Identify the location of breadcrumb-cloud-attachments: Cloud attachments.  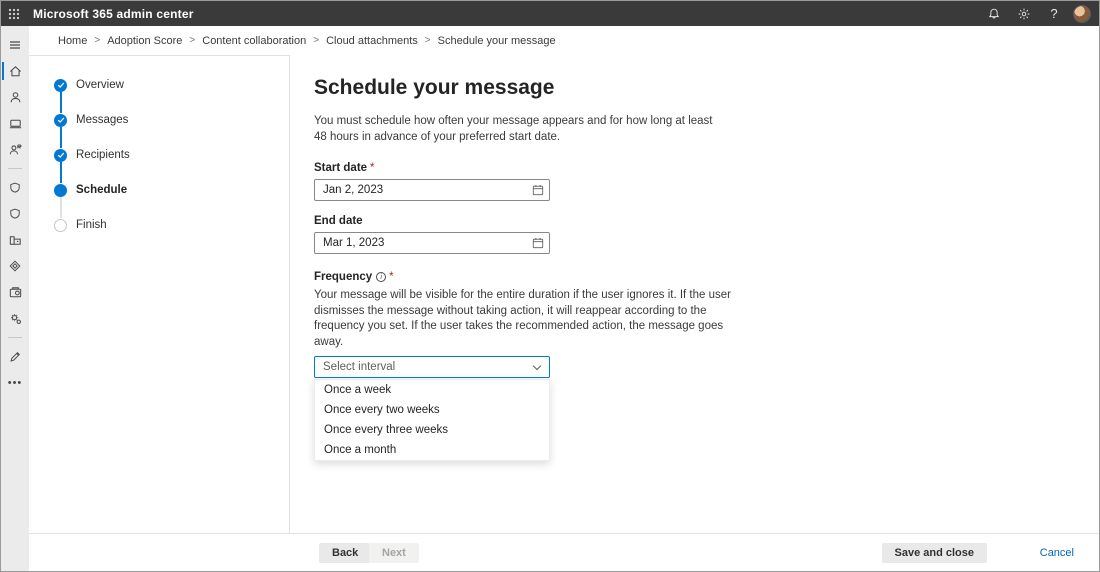
(372, 41).